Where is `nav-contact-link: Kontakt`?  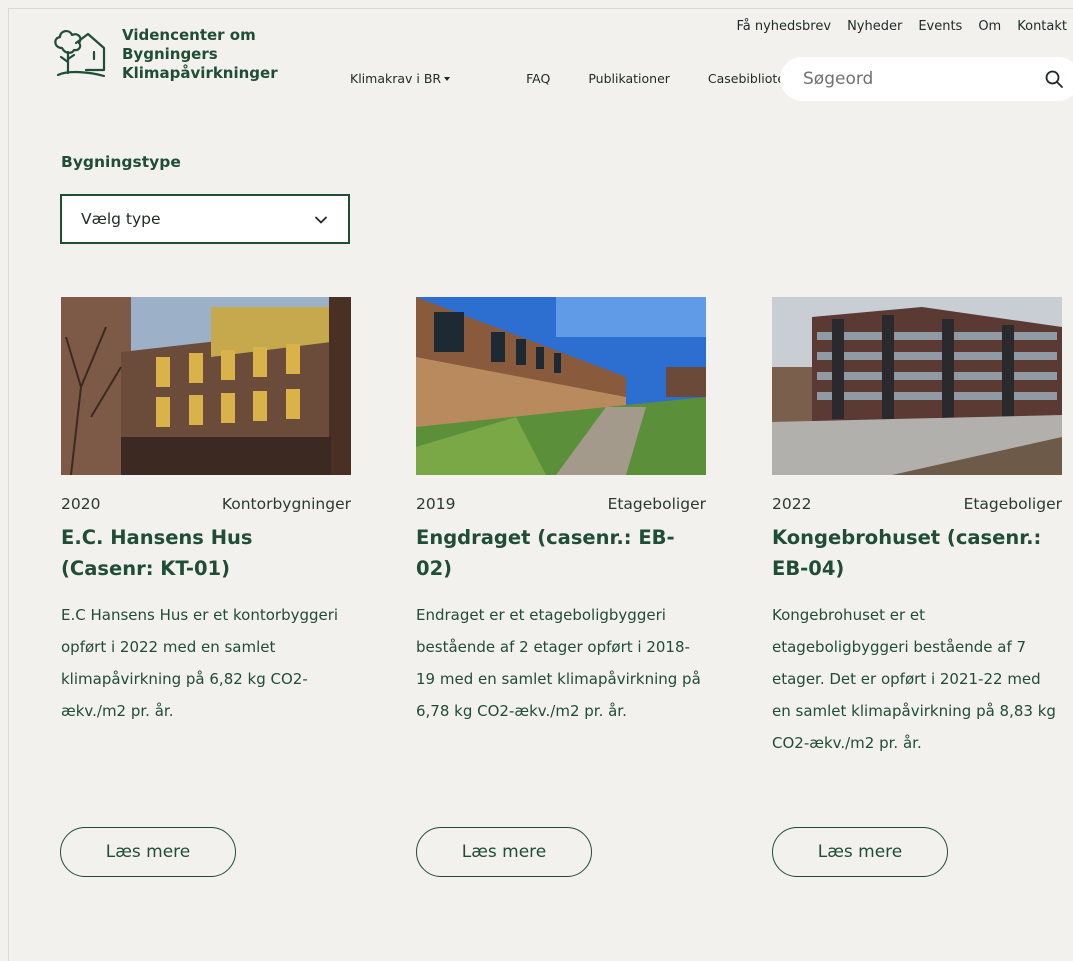
nav-contact-link: Kontakt is located at coordinates (1042, 26).